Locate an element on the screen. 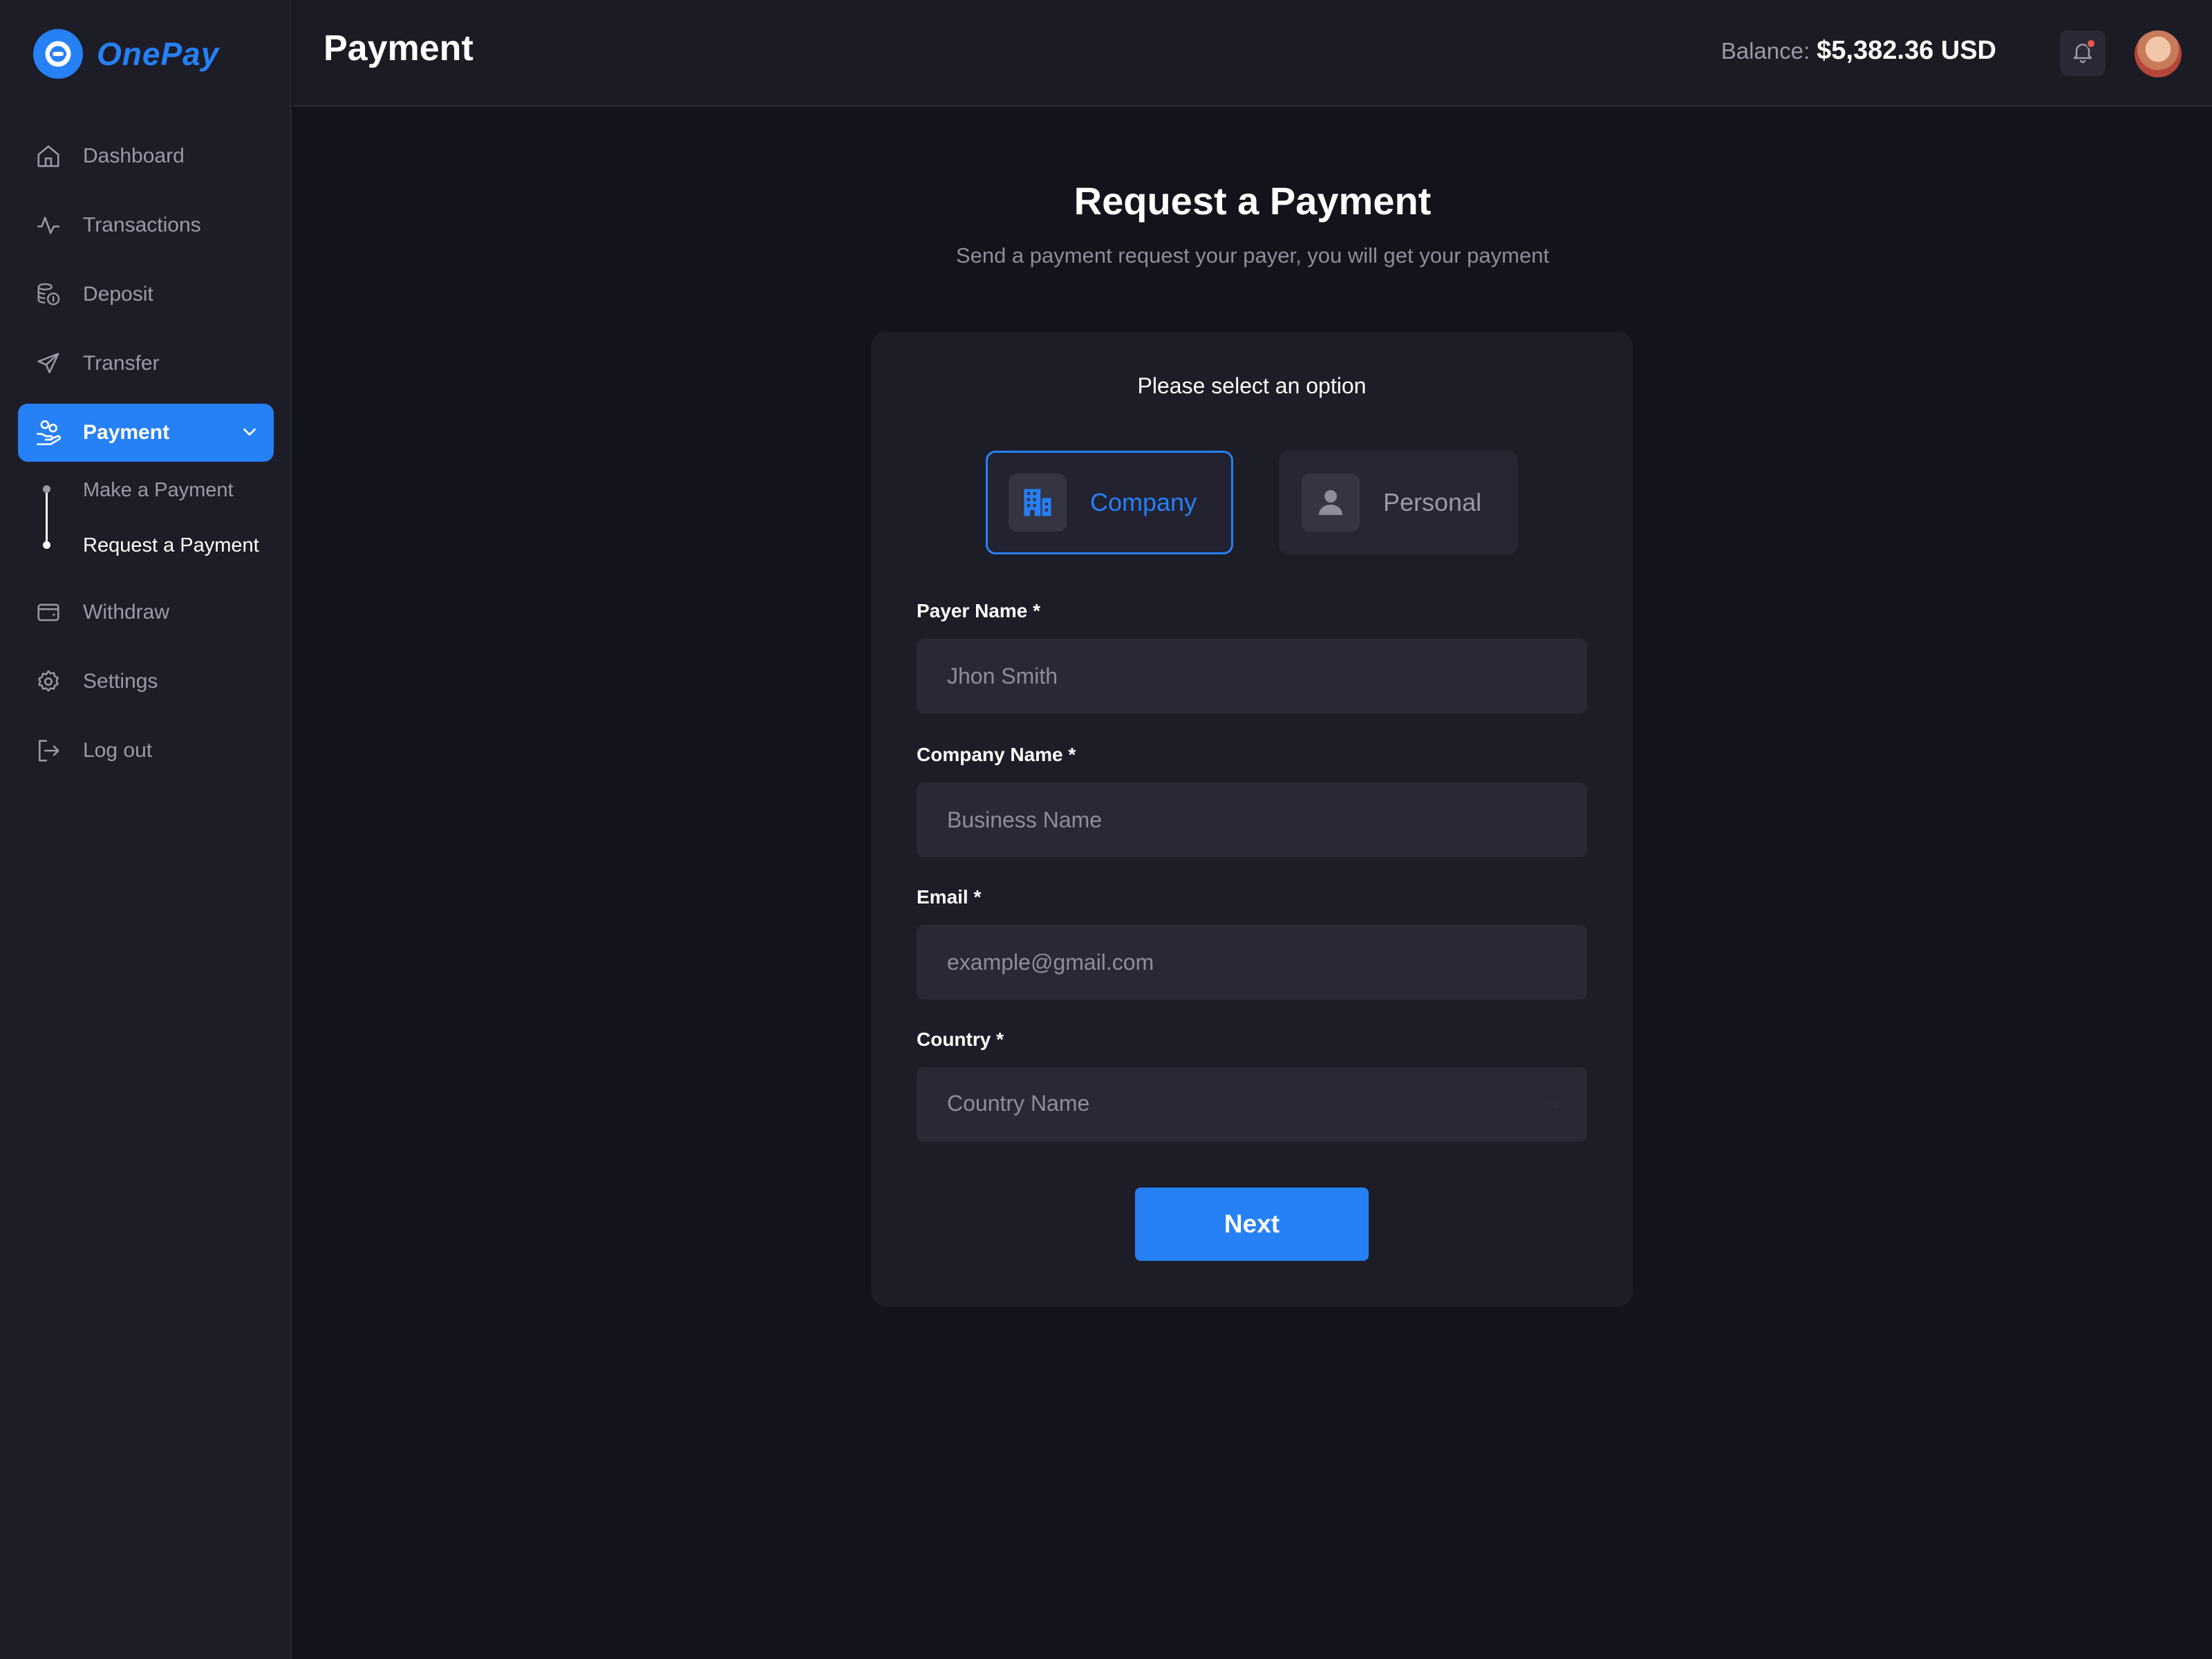  sidebar-item-label: Withdraw is located at coordinates (126, 612).